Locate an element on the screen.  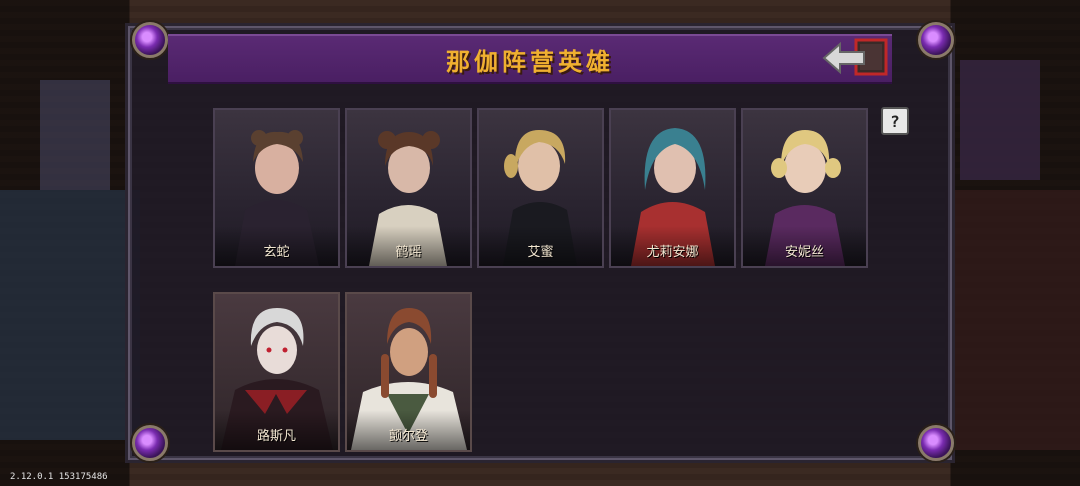
help-button: ? is located at coordinates (895, 121).